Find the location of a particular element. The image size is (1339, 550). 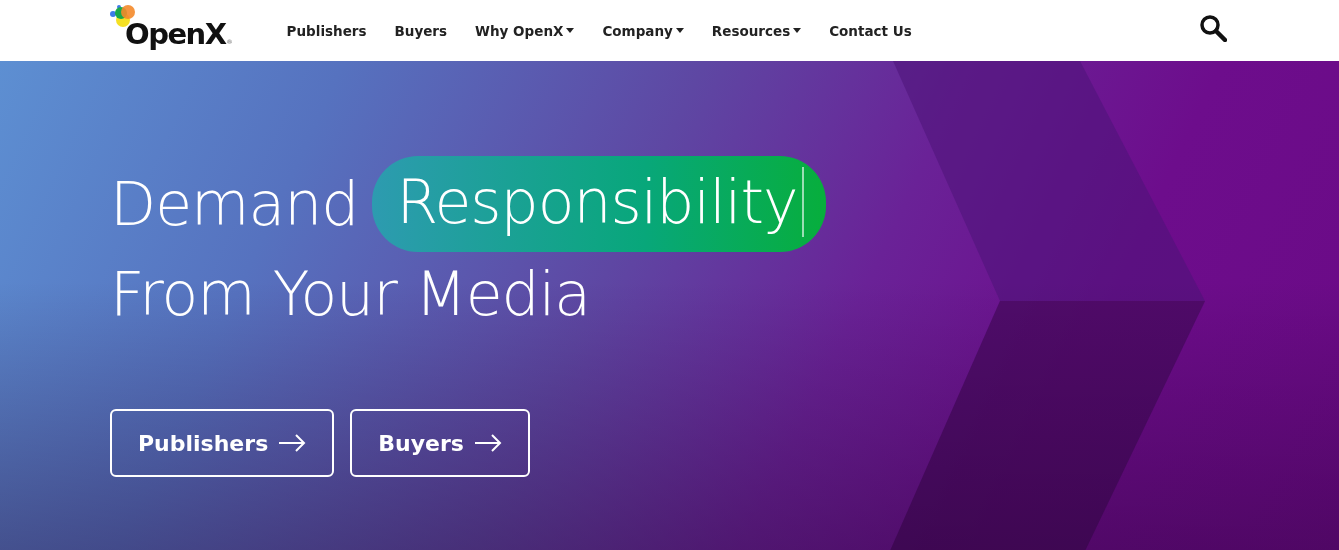

search-icon is located at coordinates (1213, 28).